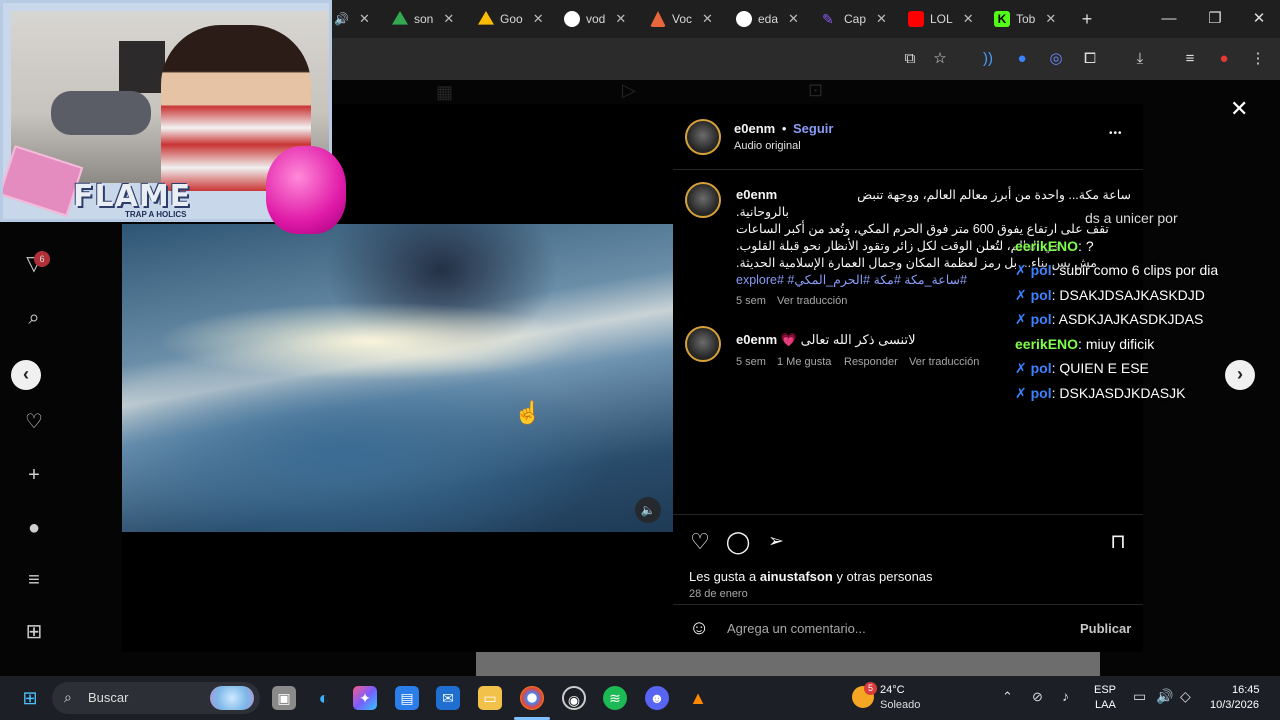  What do you see at coordinates (1239, 109) in the screenshot?
I see `modal-close-icon: ✕` at bounding box center [1239, 109].